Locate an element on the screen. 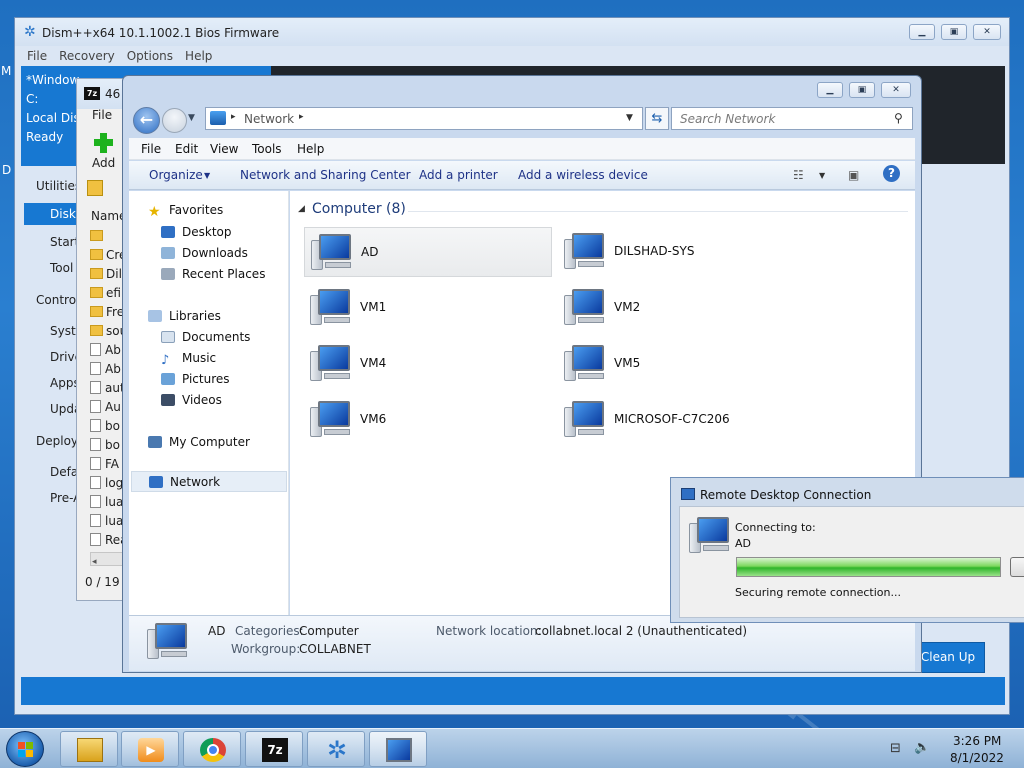 This screenshot has width=1024, height=768. list-item-label: lua is located at coordinates (114, 502).